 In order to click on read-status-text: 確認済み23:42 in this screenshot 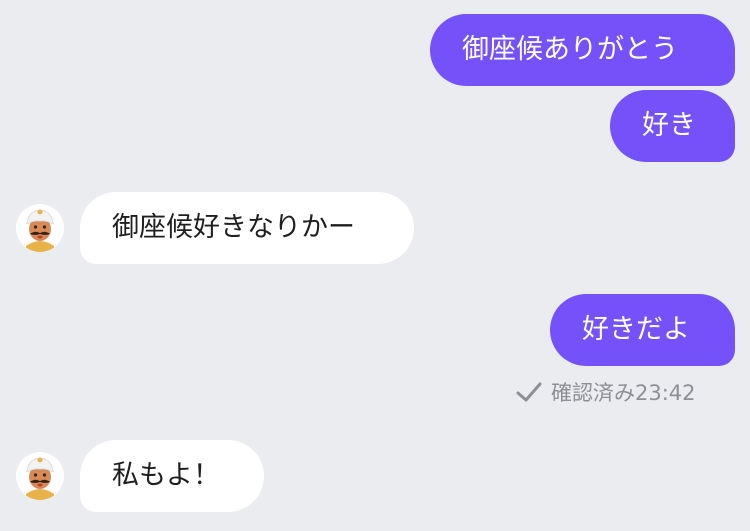, I will do `click(623, 393)`.